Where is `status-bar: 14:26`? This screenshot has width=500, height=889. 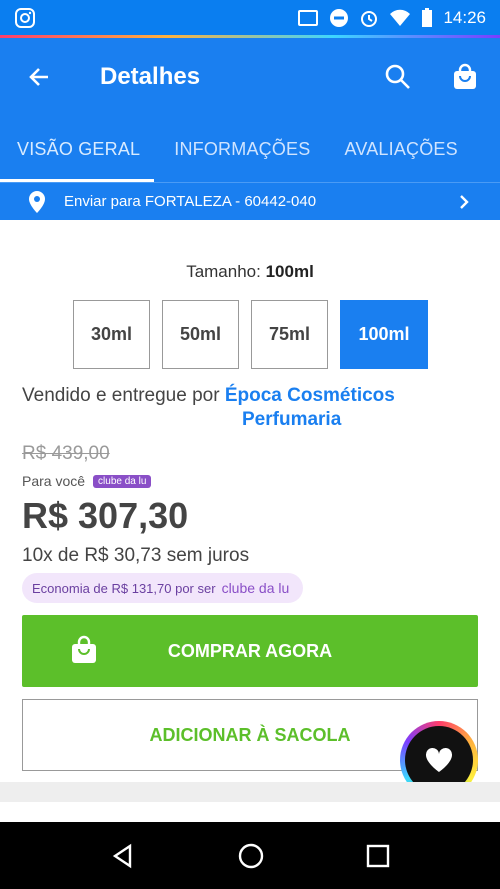
status-bar: 14:26 is located at coordinates (250, 18).